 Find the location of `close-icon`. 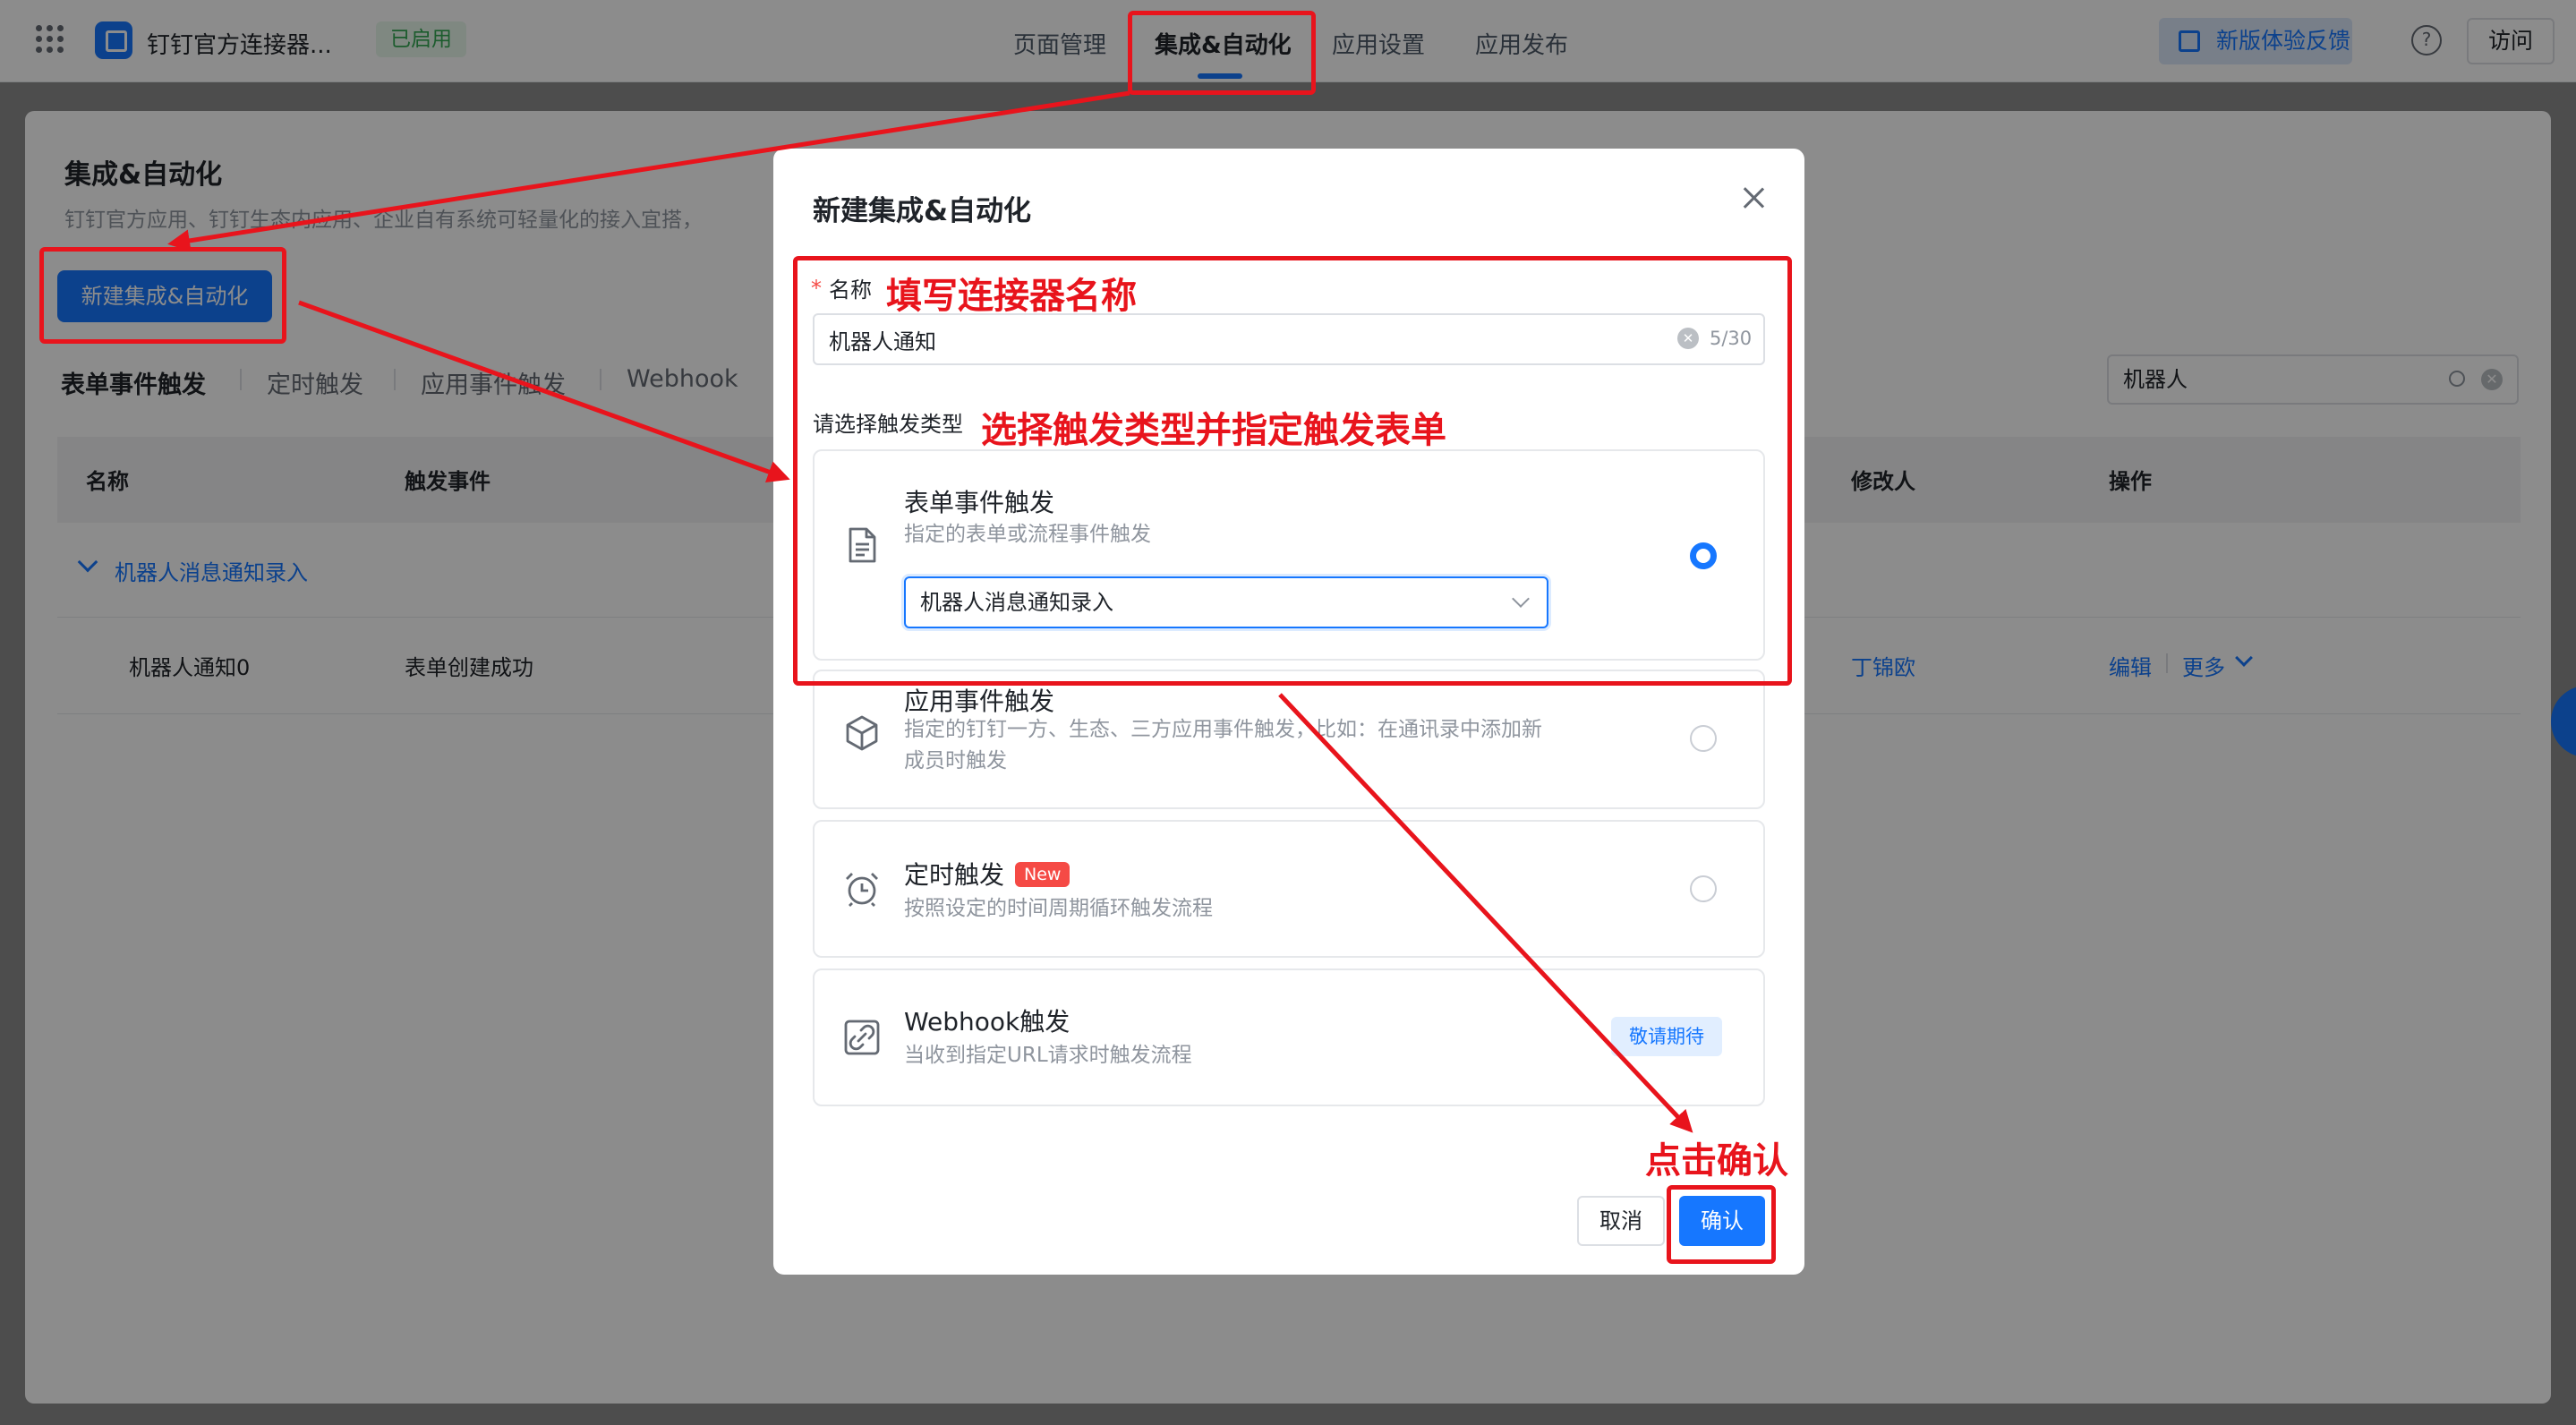

close-icon is located at coordinates (1753, 198).